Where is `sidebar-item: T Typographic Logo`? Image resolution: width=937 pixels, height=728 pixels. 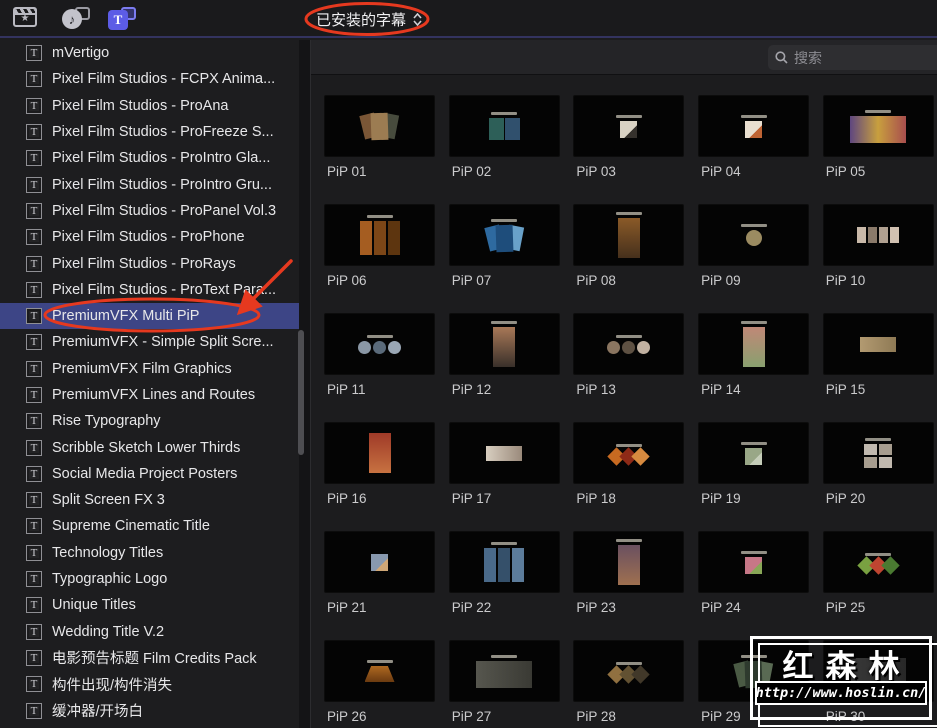 sidebar-item: T Typographic Logo is located at coordinates (149, 579).